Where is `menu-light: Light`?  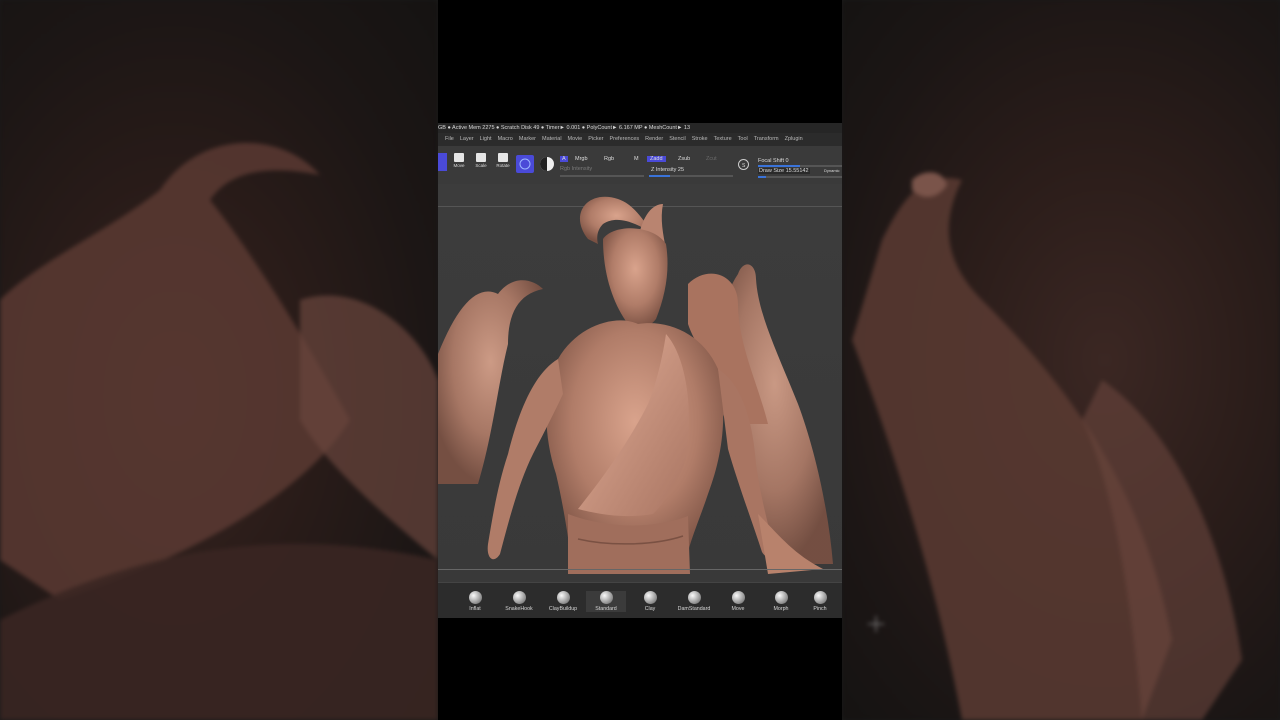
menu-light: Light is located at coordinates (486, 139).